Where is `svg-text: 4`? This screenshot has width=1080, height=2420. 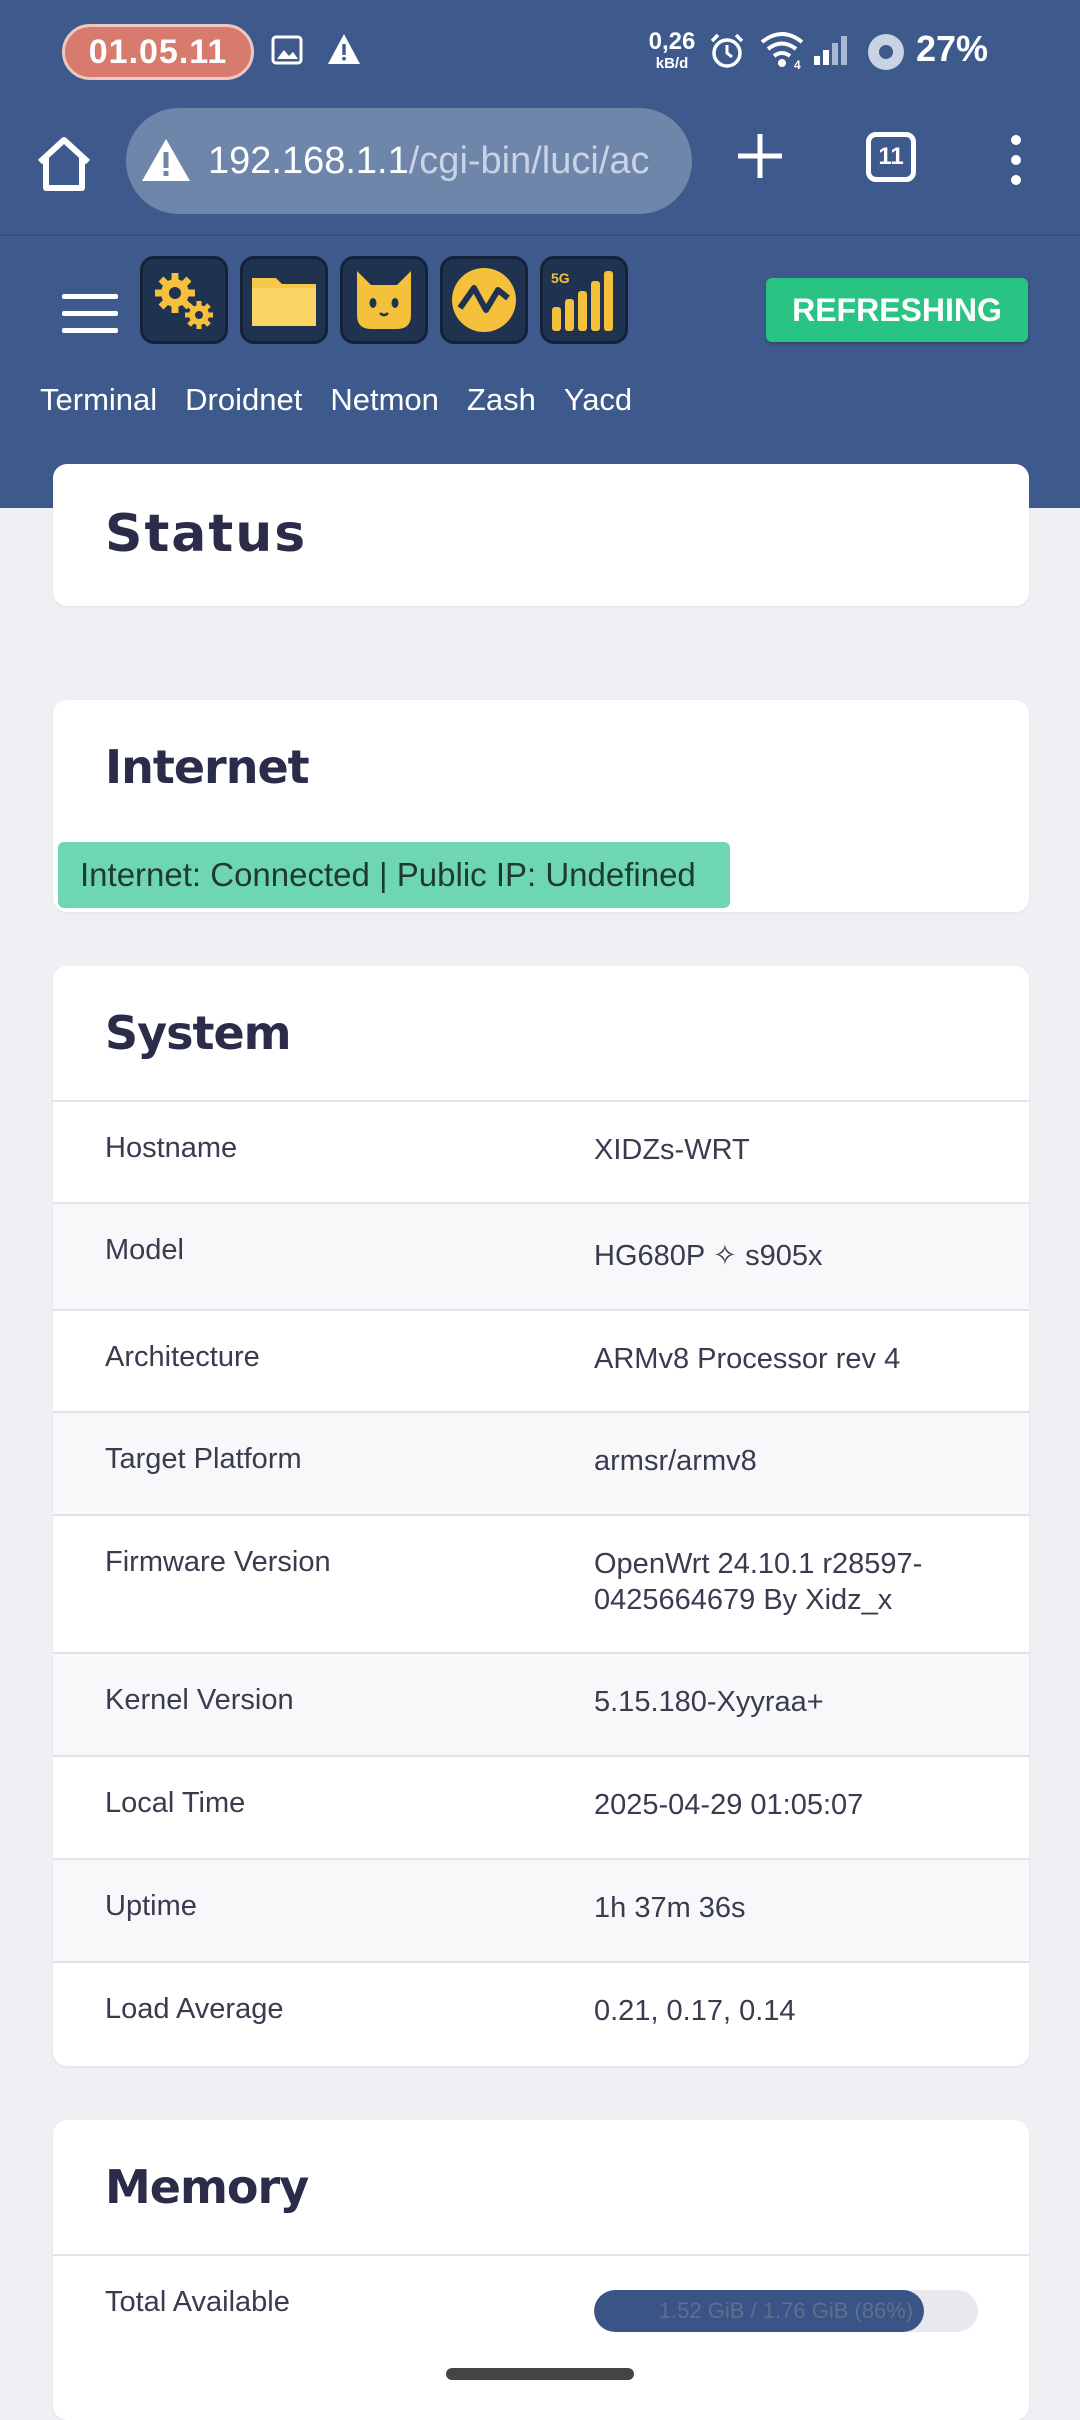
svg-text: 4 is located at coordinates (797, 64).